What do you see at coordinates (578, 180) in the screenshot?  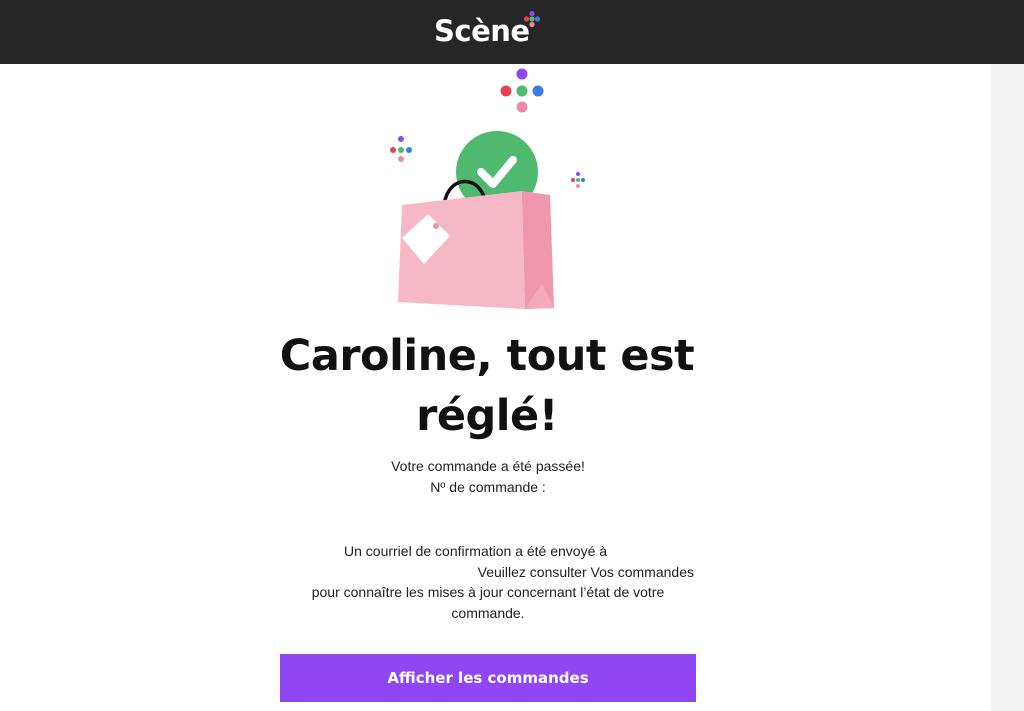 I see `dots-cluster-right` at bounding box center [578, 180].